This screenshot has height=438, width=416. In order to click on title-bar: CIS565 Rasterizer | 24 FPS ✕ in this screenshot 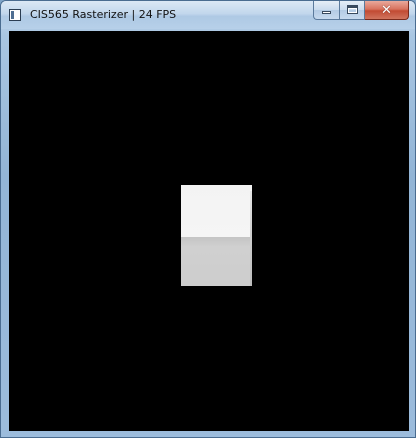, I will do `click(208, 15)`.